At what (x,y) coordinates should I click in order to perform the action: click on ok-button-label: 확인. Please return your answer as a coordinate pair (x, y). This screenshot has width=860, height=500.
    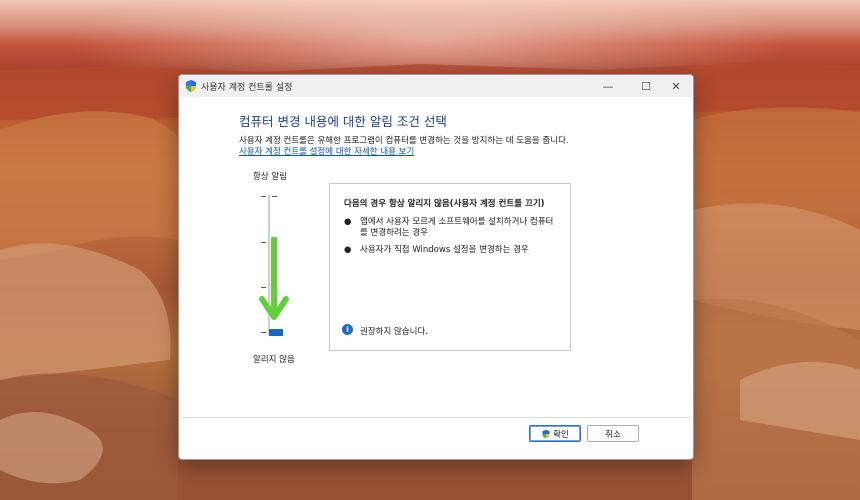
    Looking at the image, I should click on (561, 434).